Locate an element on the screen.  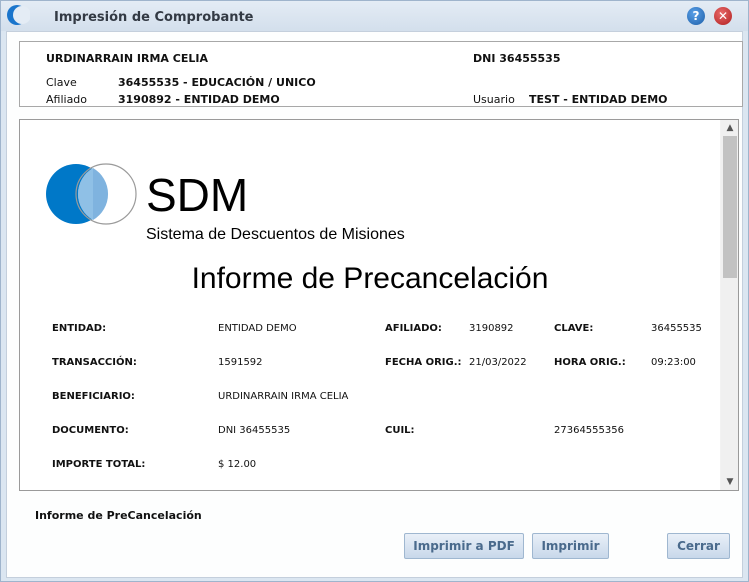
scroll-down-icon: ▼ is located at coordinates (729, 482).